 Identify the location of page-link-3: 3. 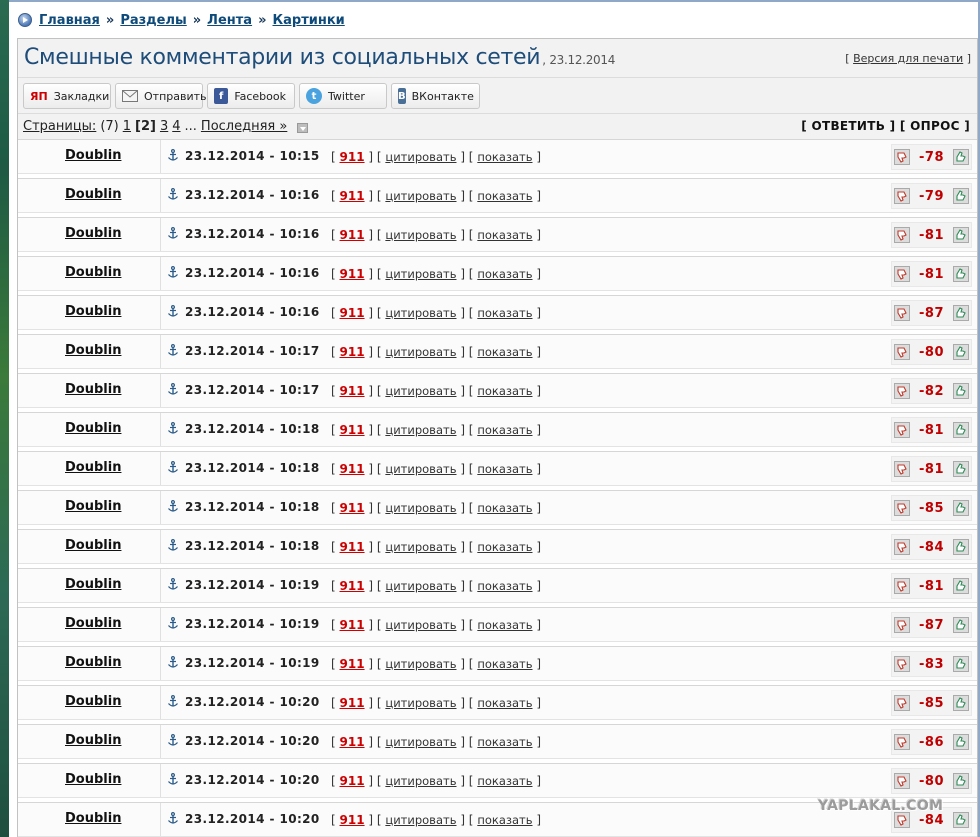
(164, 126).